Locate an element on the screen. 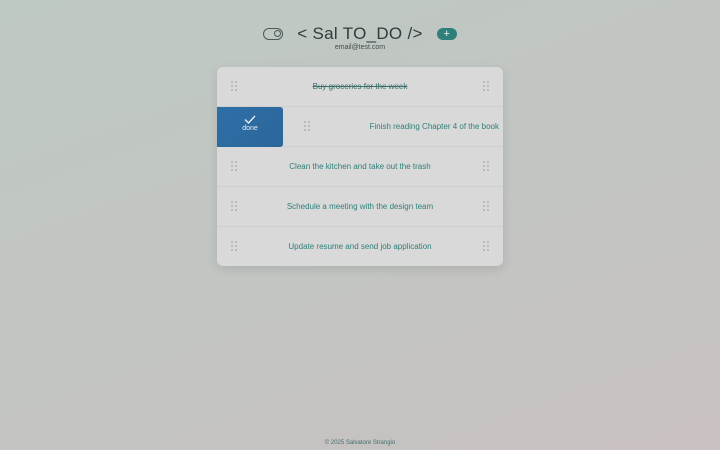  task-row: Update resume and send job application is located at coordinates (360, 246).